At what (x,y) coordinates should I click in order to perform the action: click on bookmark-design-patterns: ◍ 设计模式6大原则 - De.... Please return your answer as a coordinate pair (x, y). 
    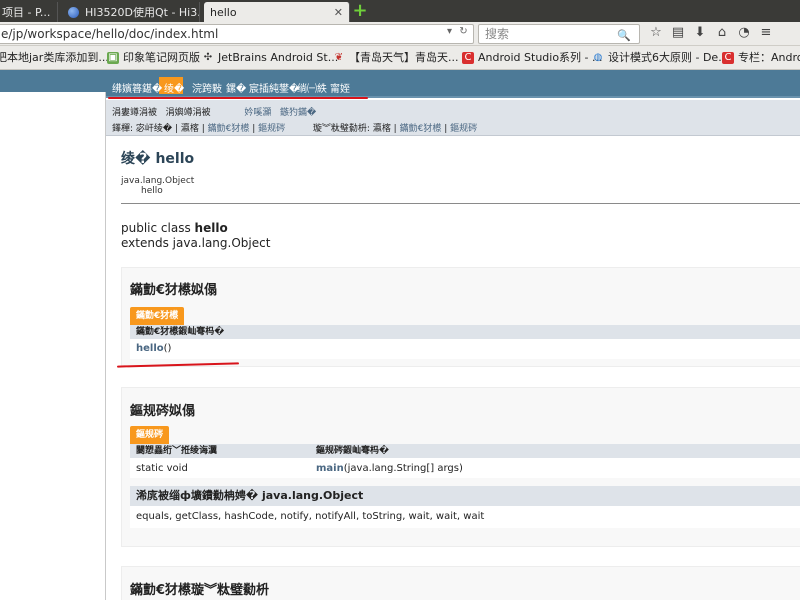
    Looking at the image, I should click on (660, 58).